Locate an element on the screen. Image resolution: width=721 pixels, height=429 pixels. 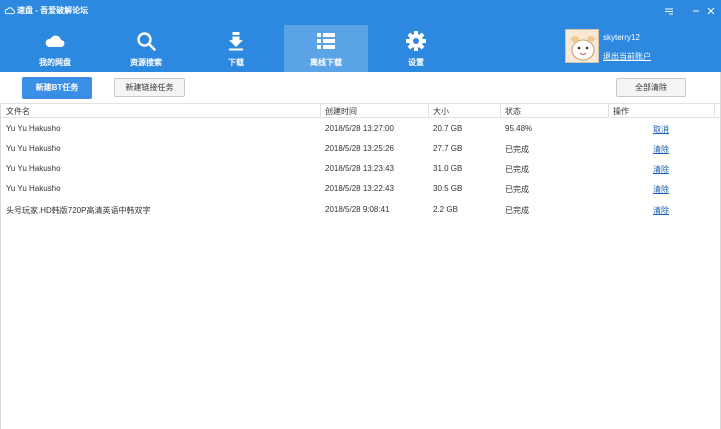
minimize-icon is located at coordinates (696, 11).